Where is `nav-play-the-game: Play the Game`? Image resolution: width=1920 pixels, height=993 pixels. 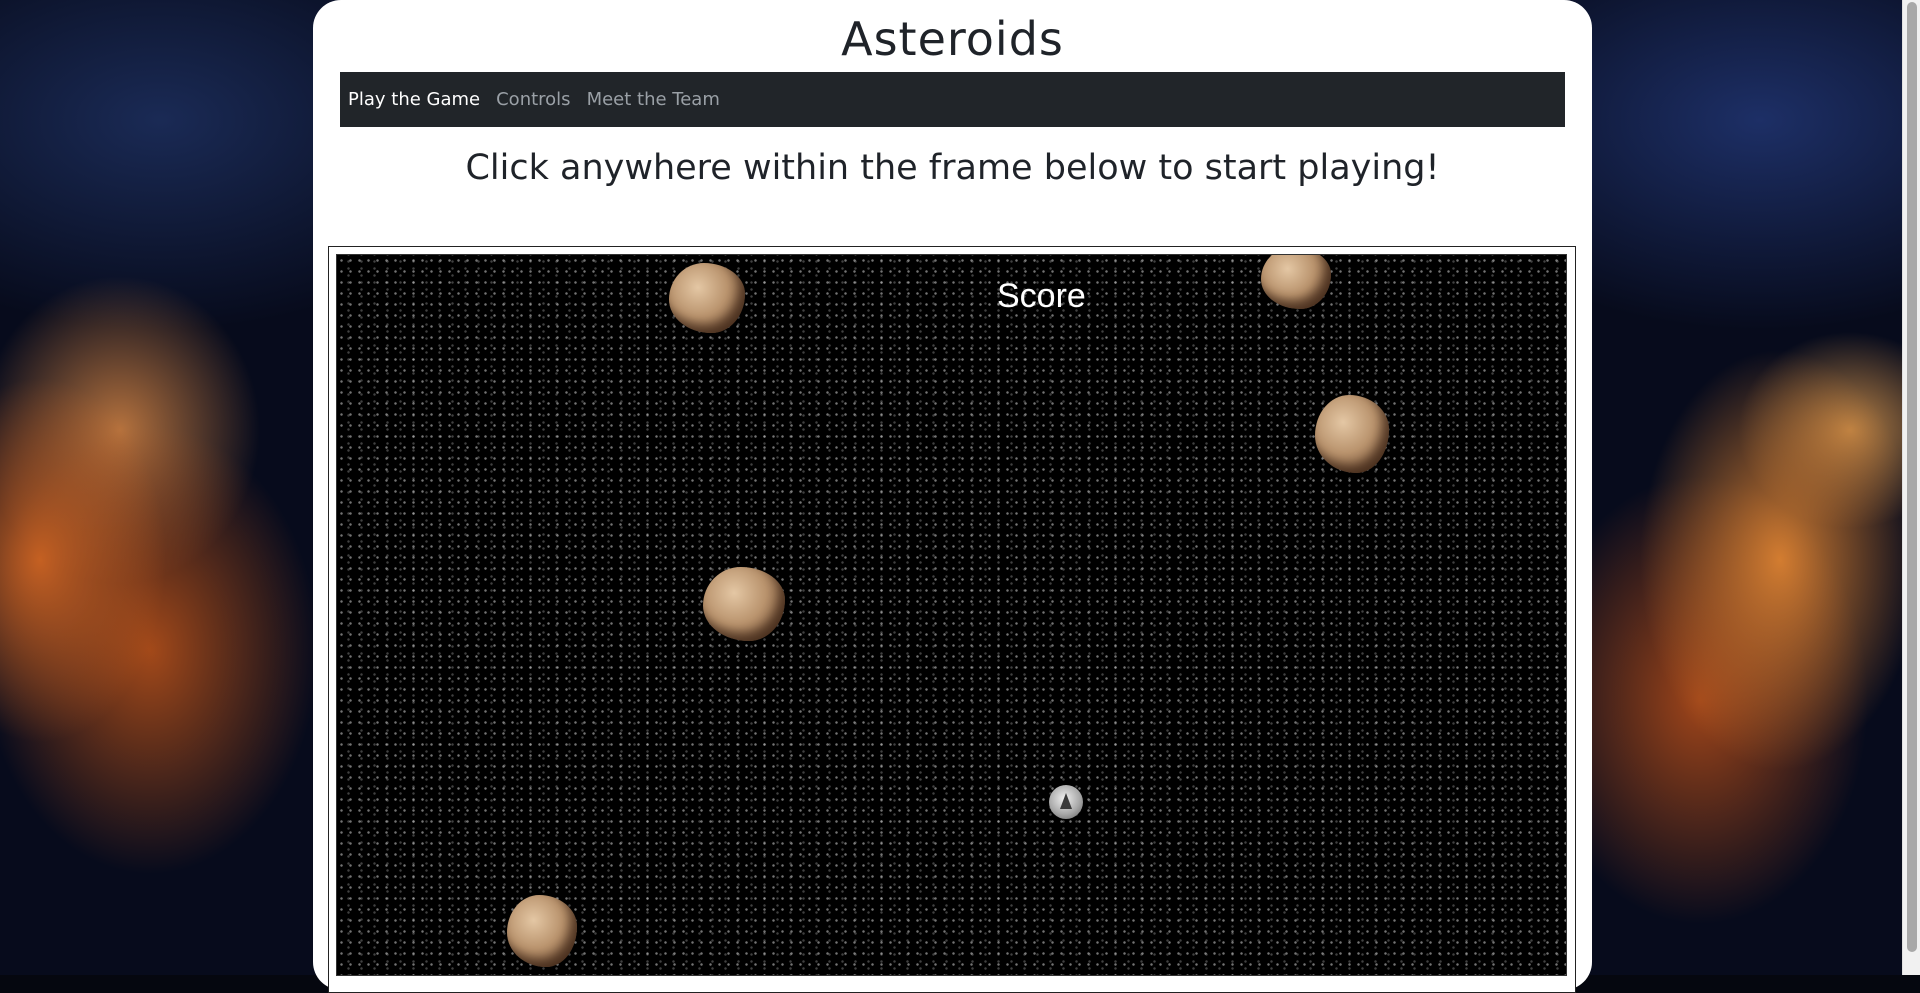 nav-play-the-game: Play the Game is located at coordinates (414, 99).